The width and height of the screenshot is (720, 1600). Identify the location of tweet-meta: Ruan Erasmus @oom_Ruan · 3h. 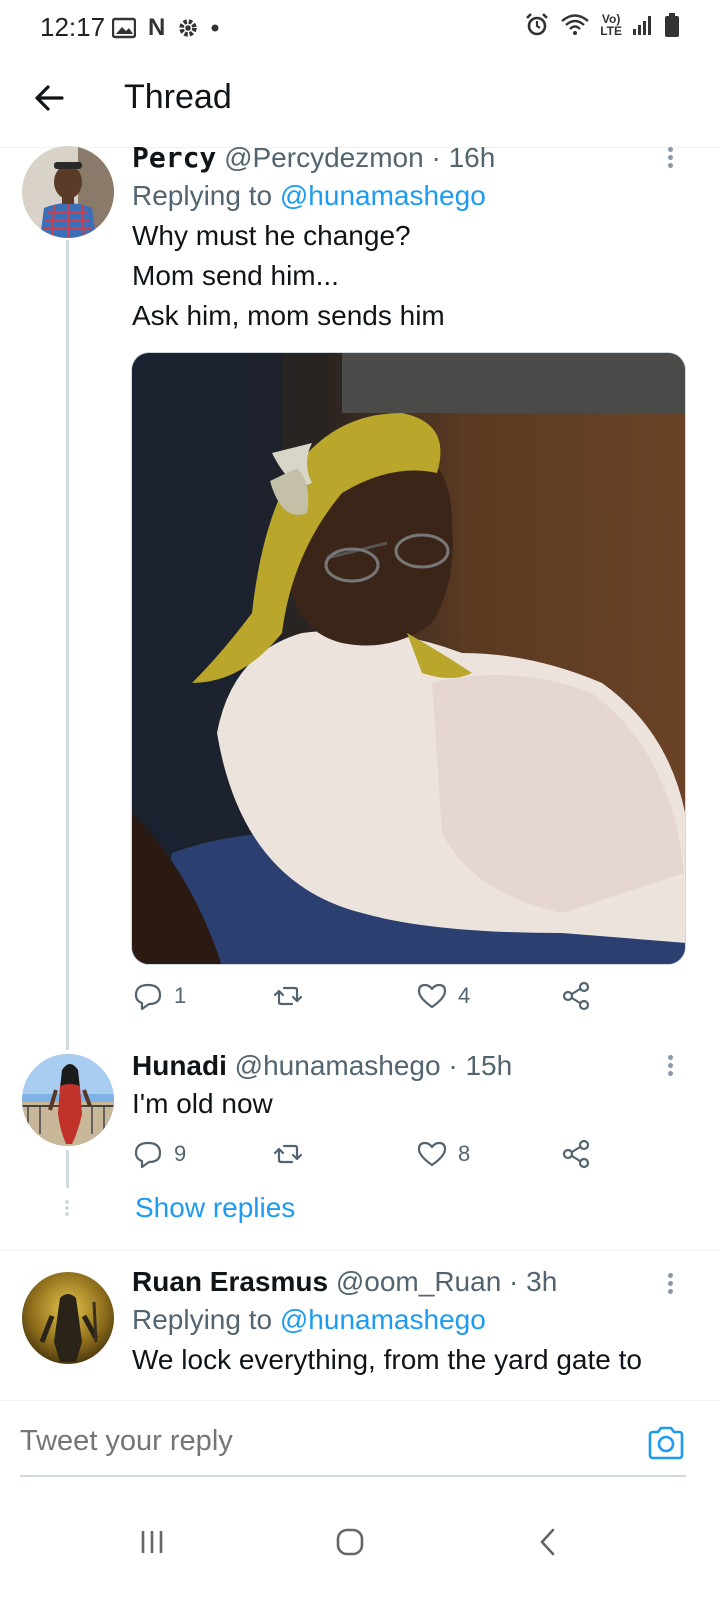
(411, 1282).